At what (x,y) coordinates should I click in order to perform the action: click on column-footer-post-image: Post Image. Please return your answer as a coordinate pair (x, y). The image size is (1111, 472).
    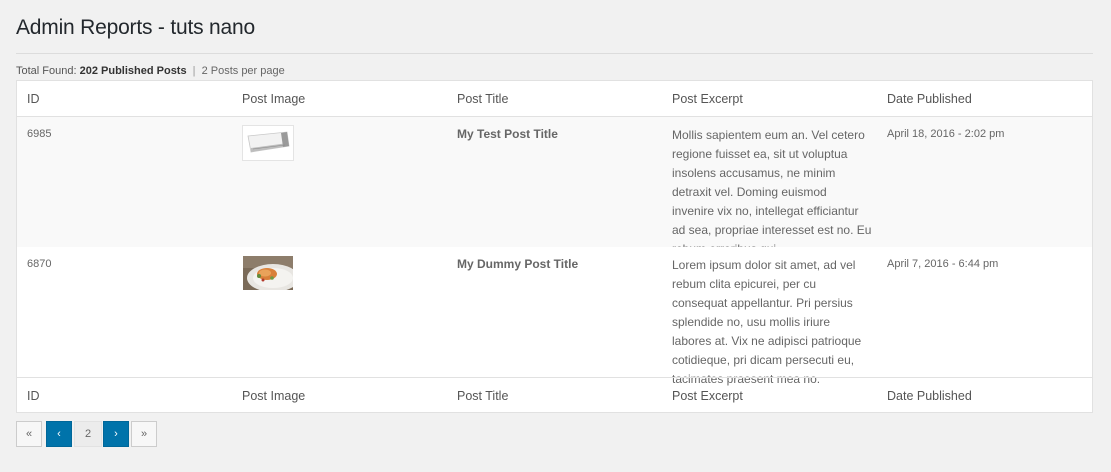
    Looking at the image, I should click on (274, 396).